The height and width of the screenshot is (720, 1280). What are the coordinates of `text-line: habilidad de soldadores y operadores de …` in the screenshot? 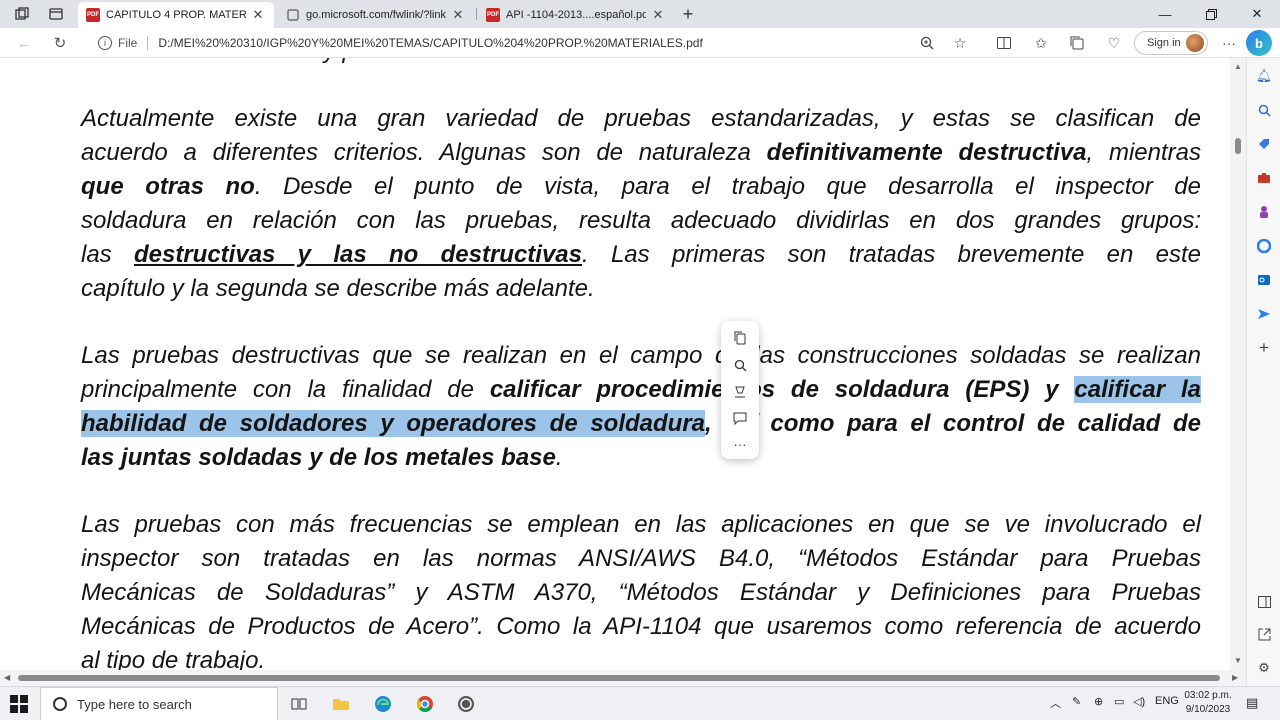 It's located at (641, 424).